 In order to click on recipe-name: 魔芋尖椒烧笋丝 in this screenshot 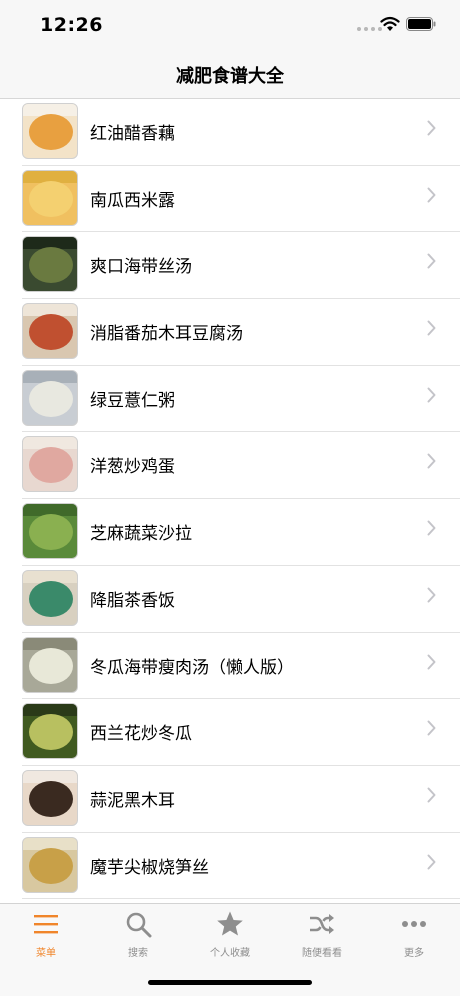, I will do `click(149, 867)`.